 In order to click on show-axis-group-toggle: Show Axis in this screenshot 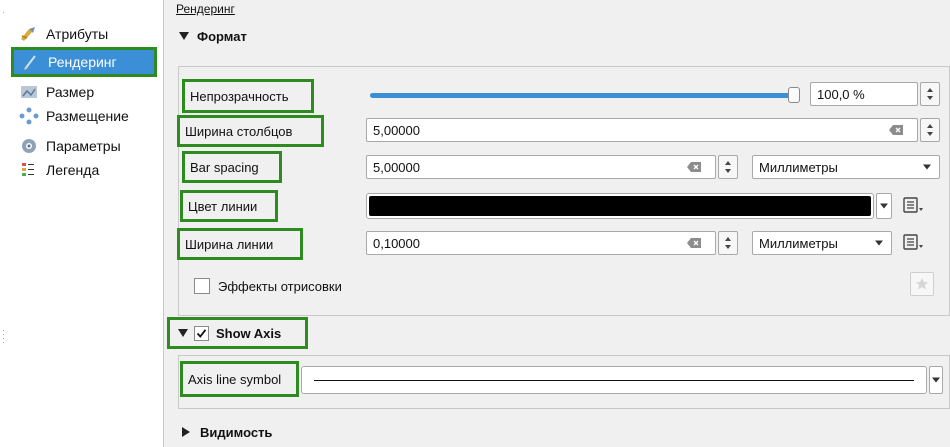, I will do `click(237, 333)`.